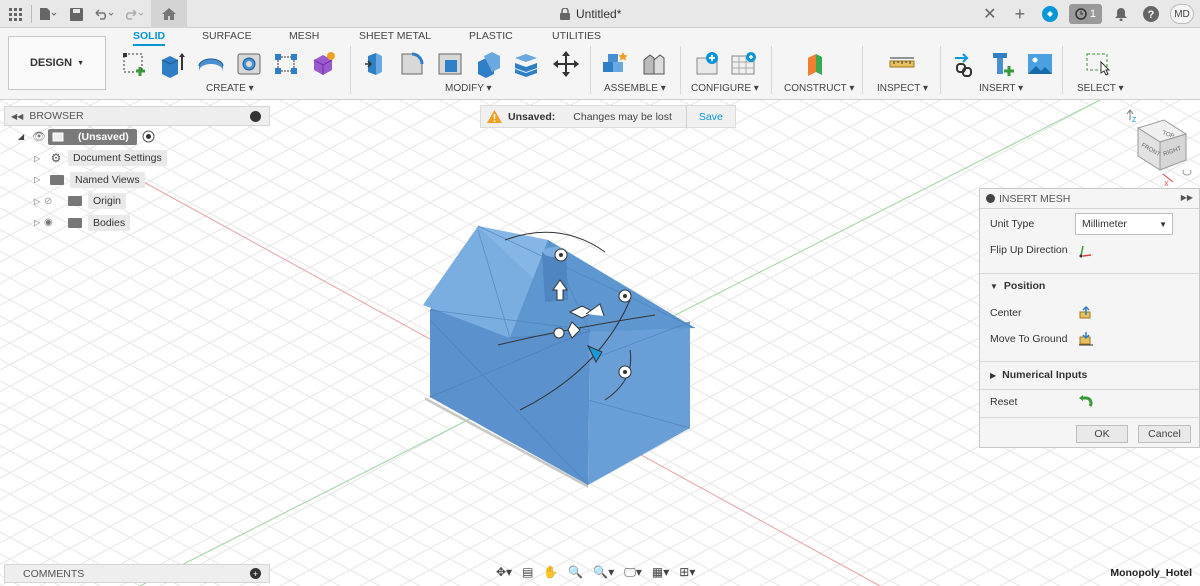 The image size is (1200, 586). Describe the element at coordinates (1038, 375) in the screenshot. I see `numerical-inputs-toggle: ▶ Numerical Inputs` at that location.